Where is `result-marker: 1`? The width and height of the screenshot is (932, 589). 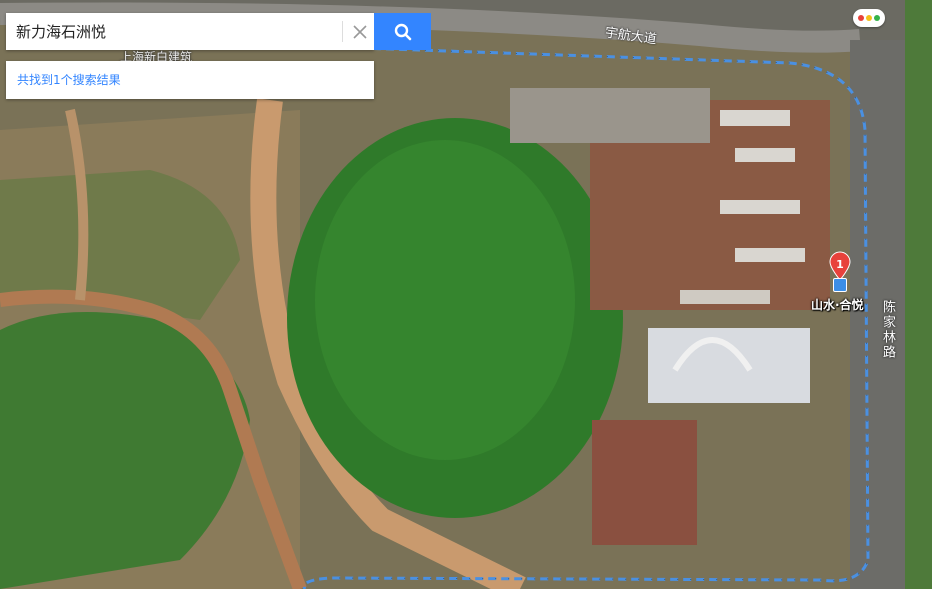
result-marker: 1 is located at coordinates (840, 266).